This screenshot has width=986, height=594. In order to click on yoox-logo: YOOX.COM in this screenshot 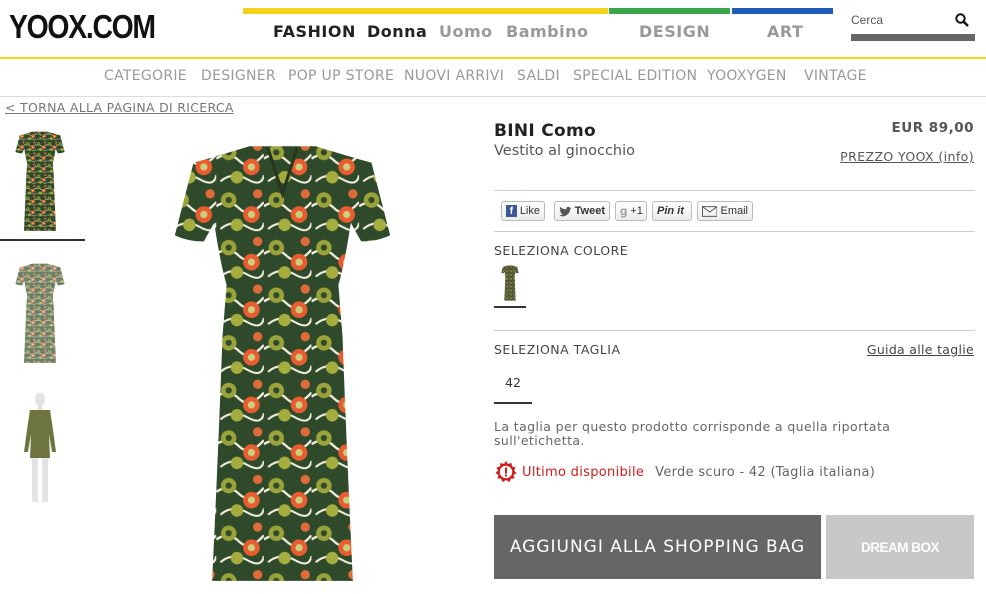, I will do `click(82, 27)`.